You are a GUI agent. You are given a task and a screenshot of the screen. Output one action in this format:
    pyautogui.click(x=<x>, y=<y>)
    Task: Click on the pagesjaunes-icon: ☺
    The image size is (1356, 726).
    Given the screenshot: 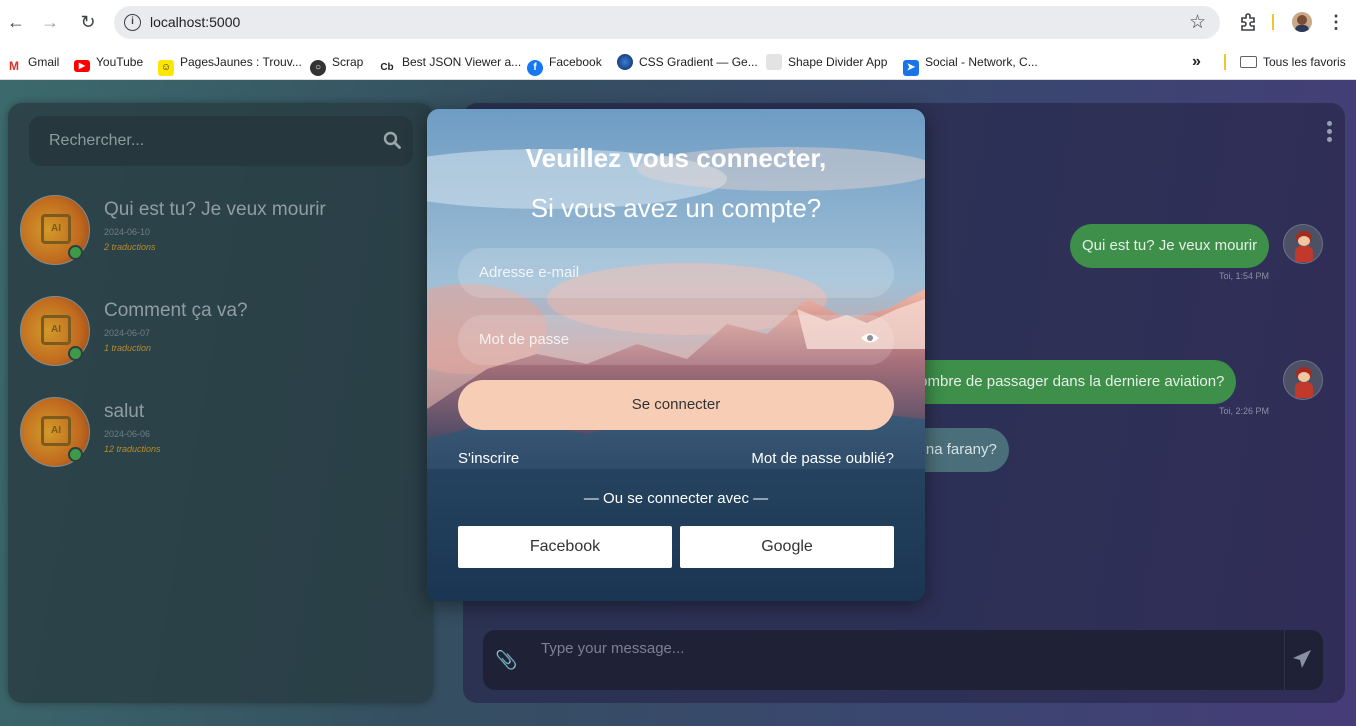 What is the action you would take?
    pyautogui.click(x=166, y=68)
    